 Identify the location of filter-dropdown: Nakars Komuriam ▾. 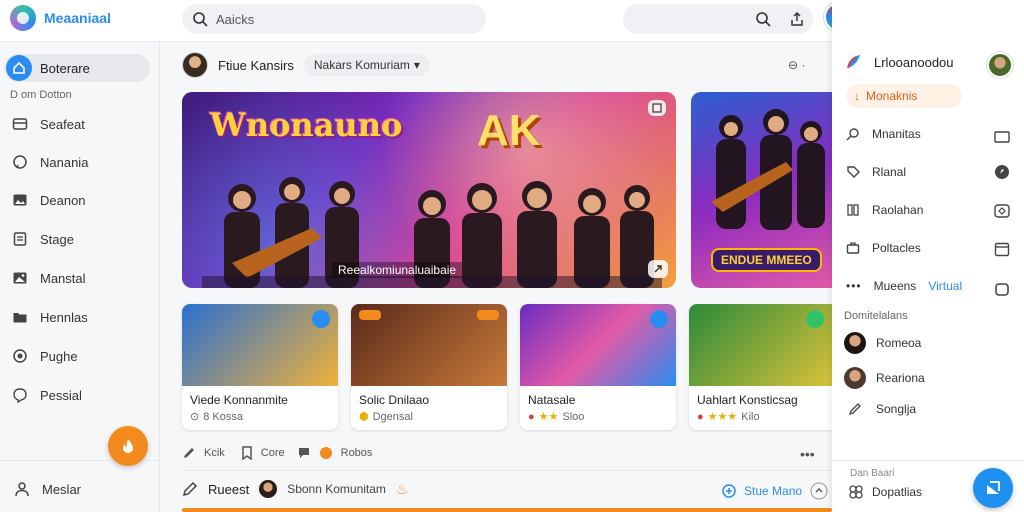
(366, 65).